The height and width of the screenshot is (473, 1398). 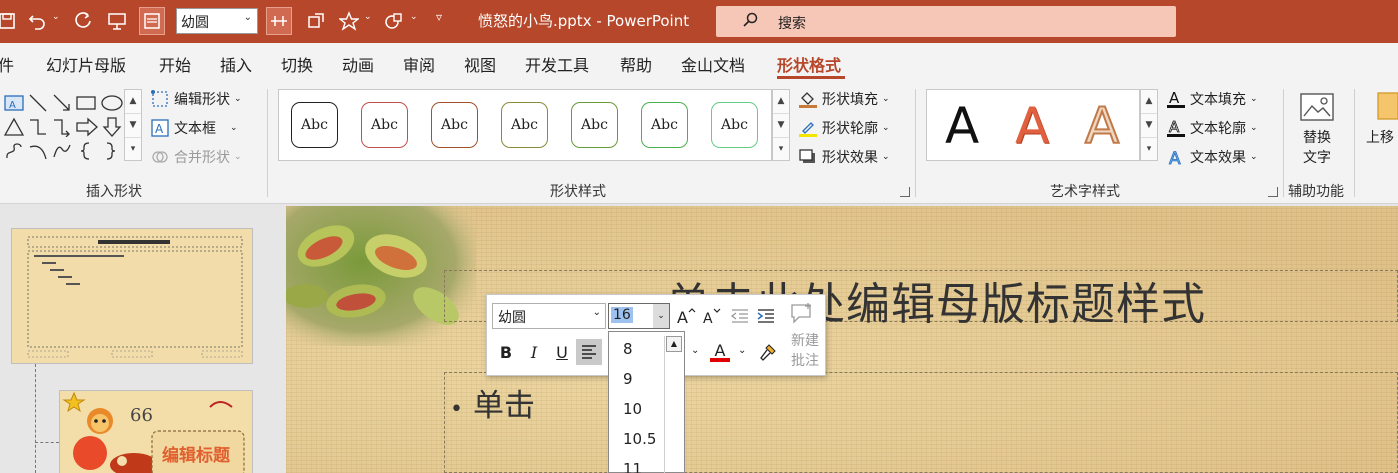 I want to click on new-comment-label: 新建 批注, so click(x=805, y=351).